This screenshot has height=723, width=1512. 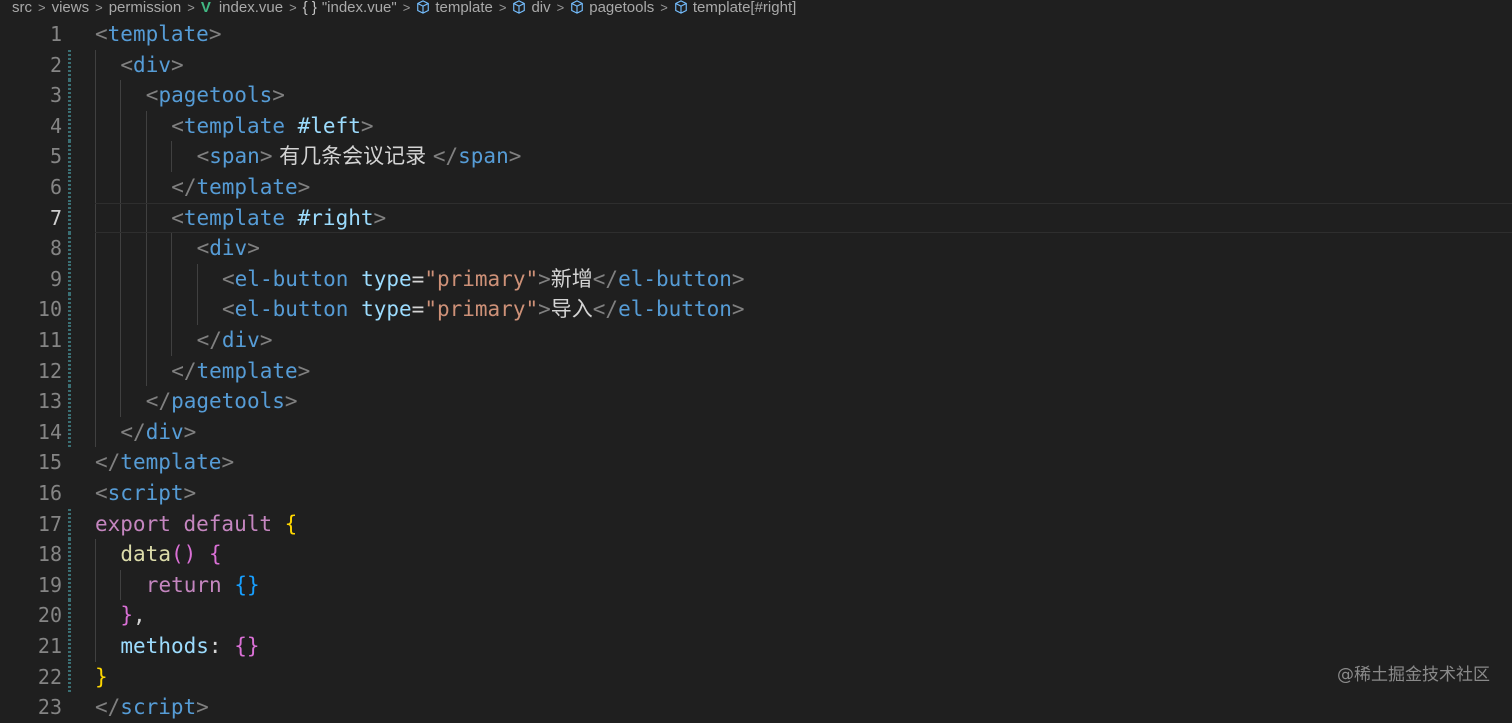 I want to click on line-number: 15, so click(x=49, y=462).